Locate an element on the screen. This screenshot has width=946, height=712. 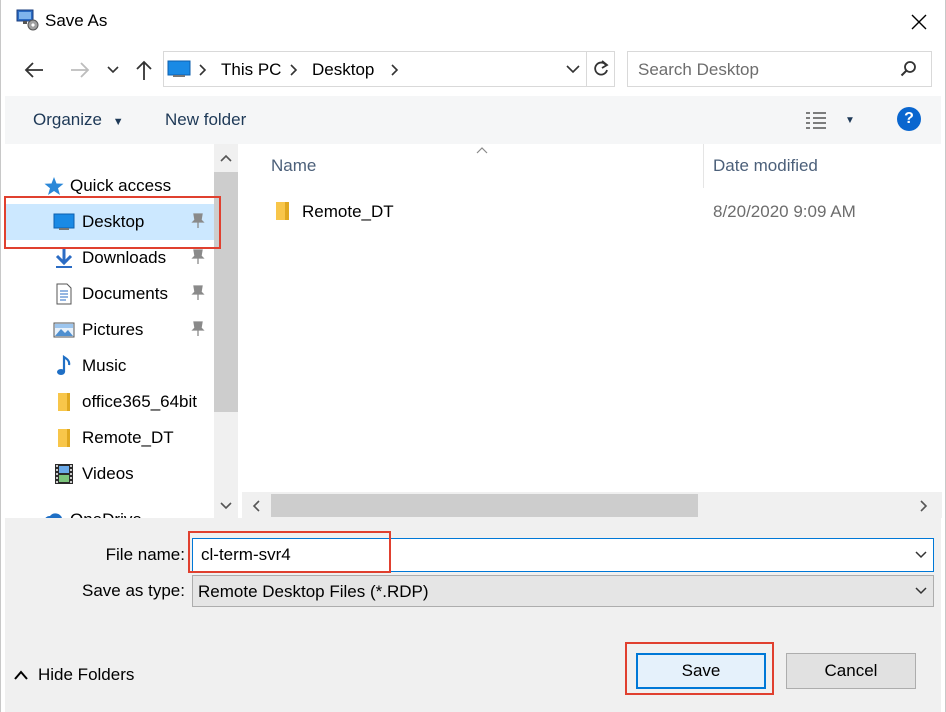
sidebar-item-label: office365_64bit is located at coordinates (140, 401).